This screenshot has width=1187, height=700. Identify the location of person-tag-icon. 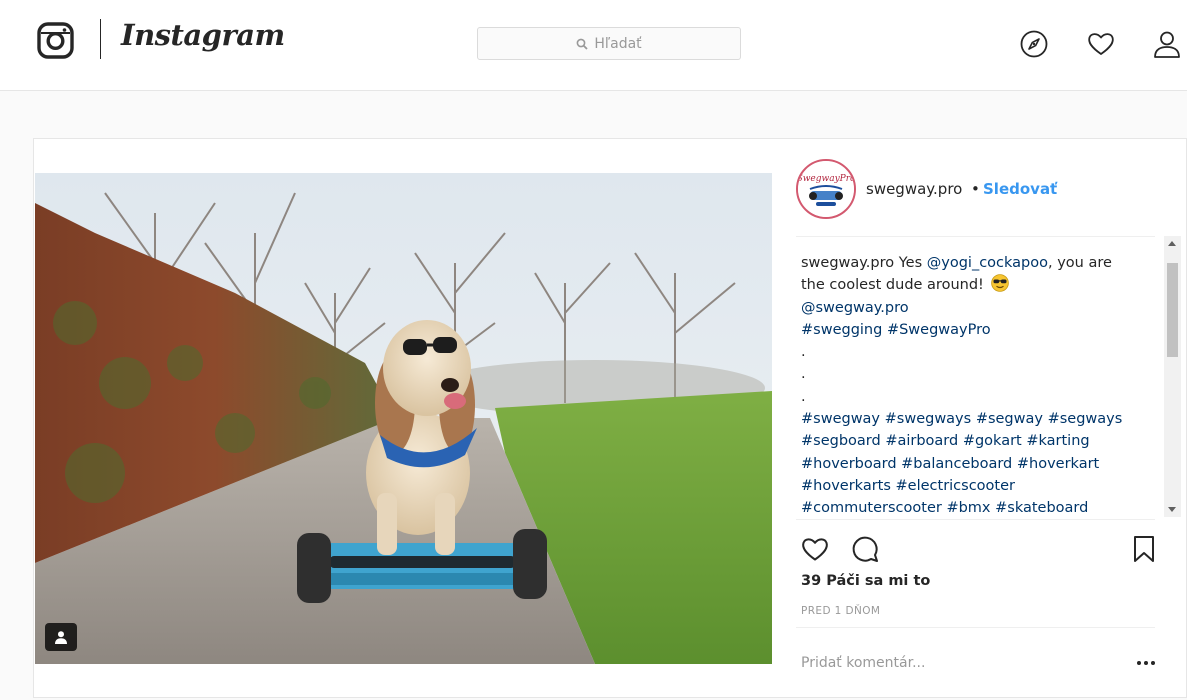
(61, 637).